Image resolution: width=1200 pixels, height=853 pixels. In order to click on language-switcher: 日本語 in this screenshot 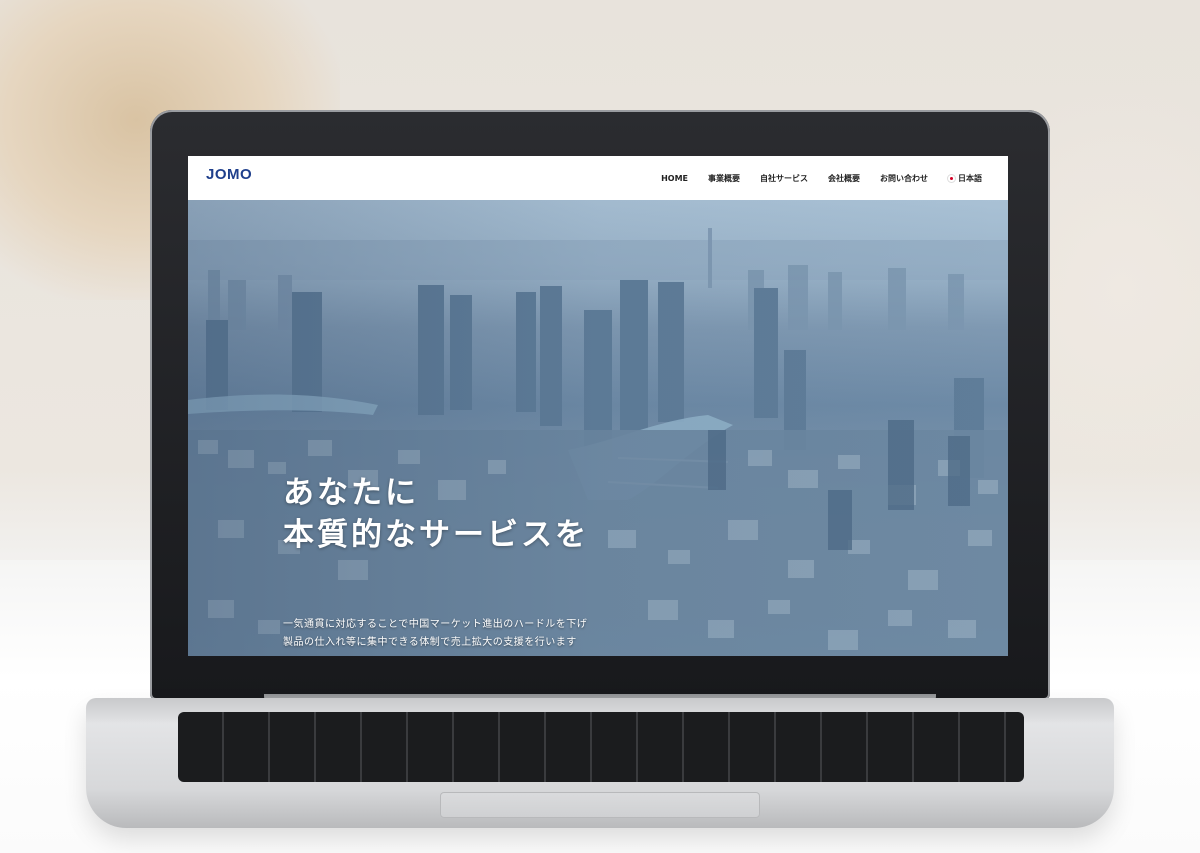, I will do `click(965, 178)`.